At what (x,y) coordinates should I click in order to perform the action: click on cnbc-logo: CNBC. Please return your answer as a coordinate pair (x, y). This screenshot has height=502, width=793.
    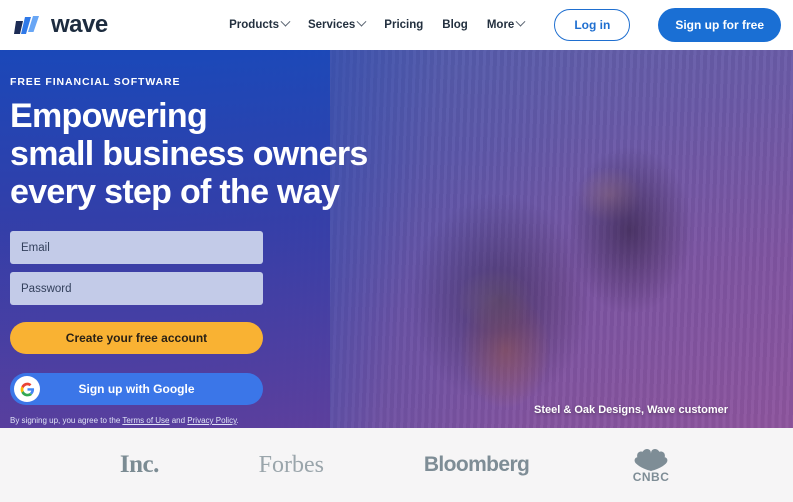
    Looking at the image, I should click on (651, 465).